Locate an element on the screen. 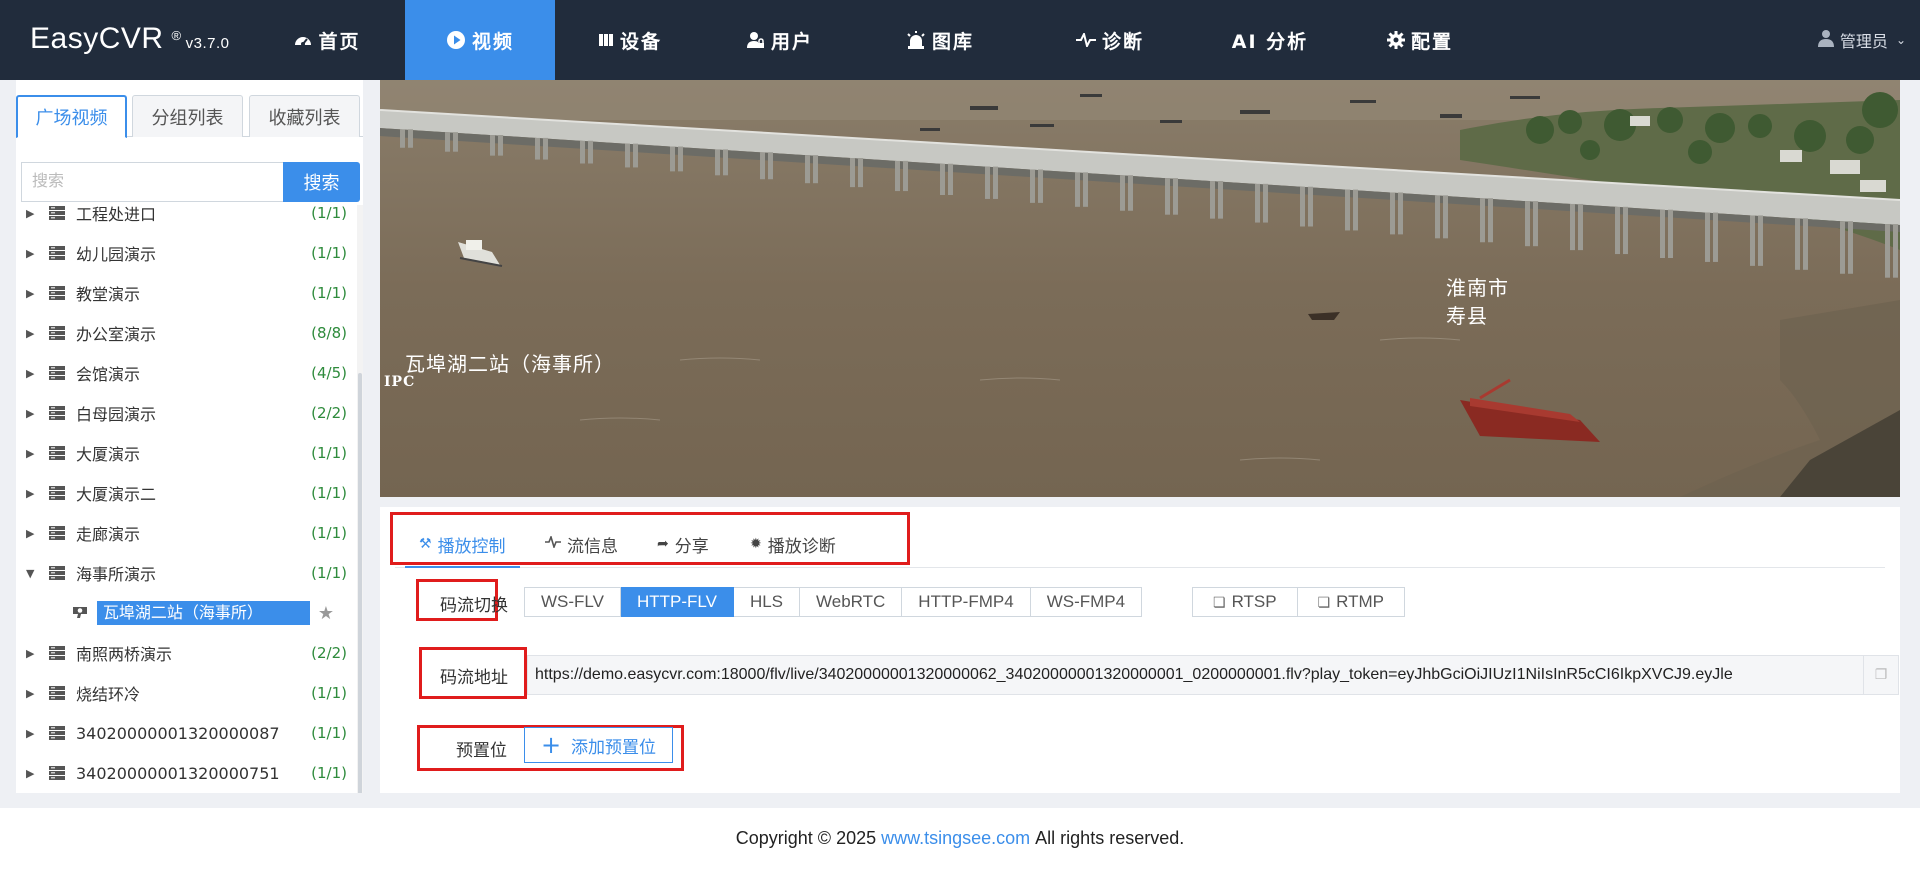 The width and height of the screenshot is (1920, 869). tree-item: ▶ 白母园演示 (2/2) is located at coordinates (189, 413).